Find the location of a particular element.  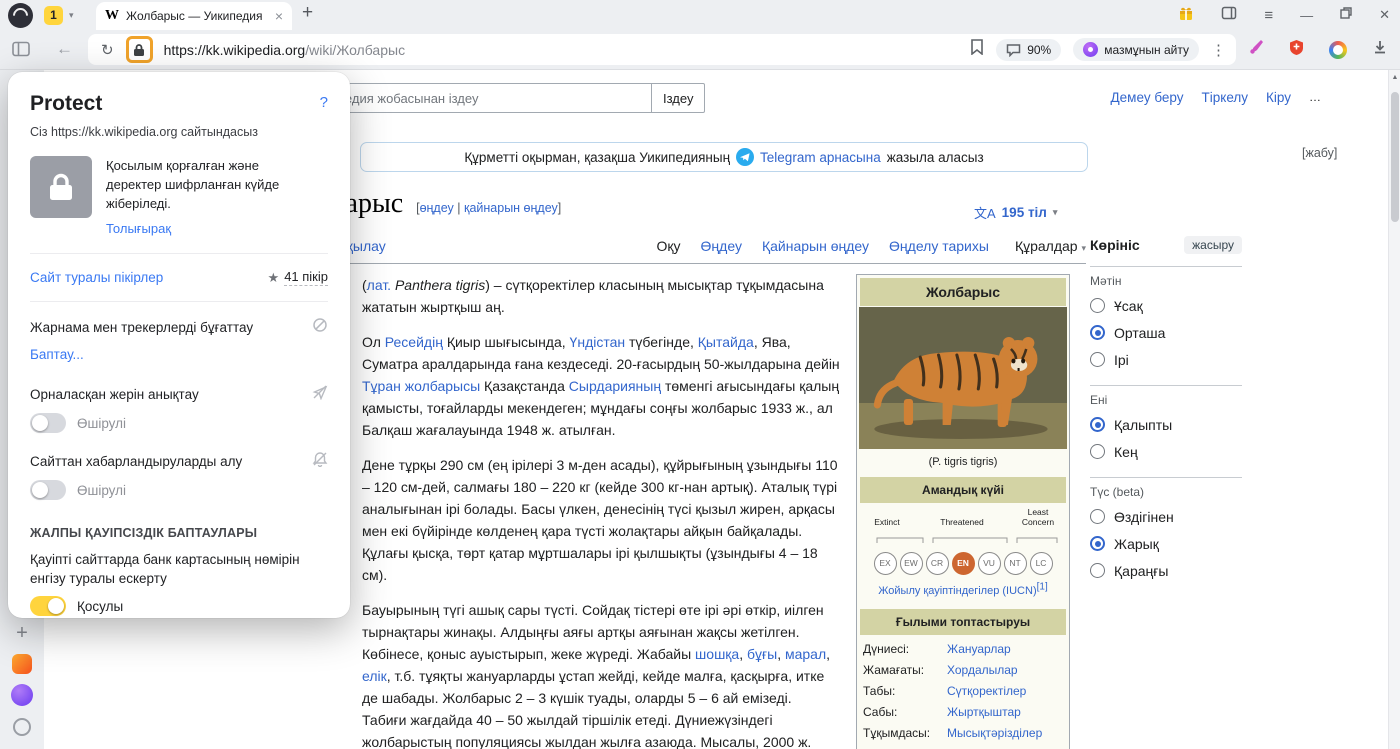

telegram-channel-link: Telegram арнасына is located at coordinates (820, 157).